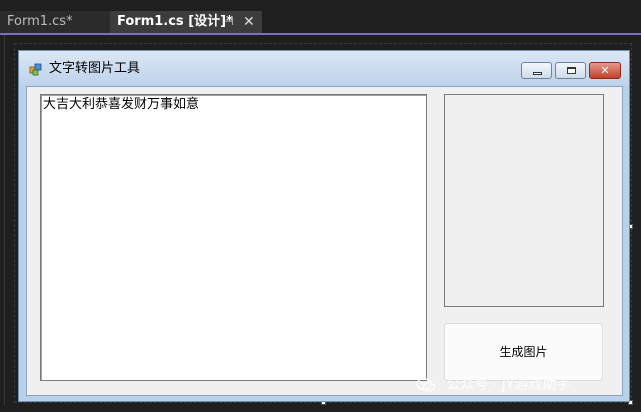 This screenshot has width=641, height=412. I want to click on close-button: ✕, so click(605, 70).